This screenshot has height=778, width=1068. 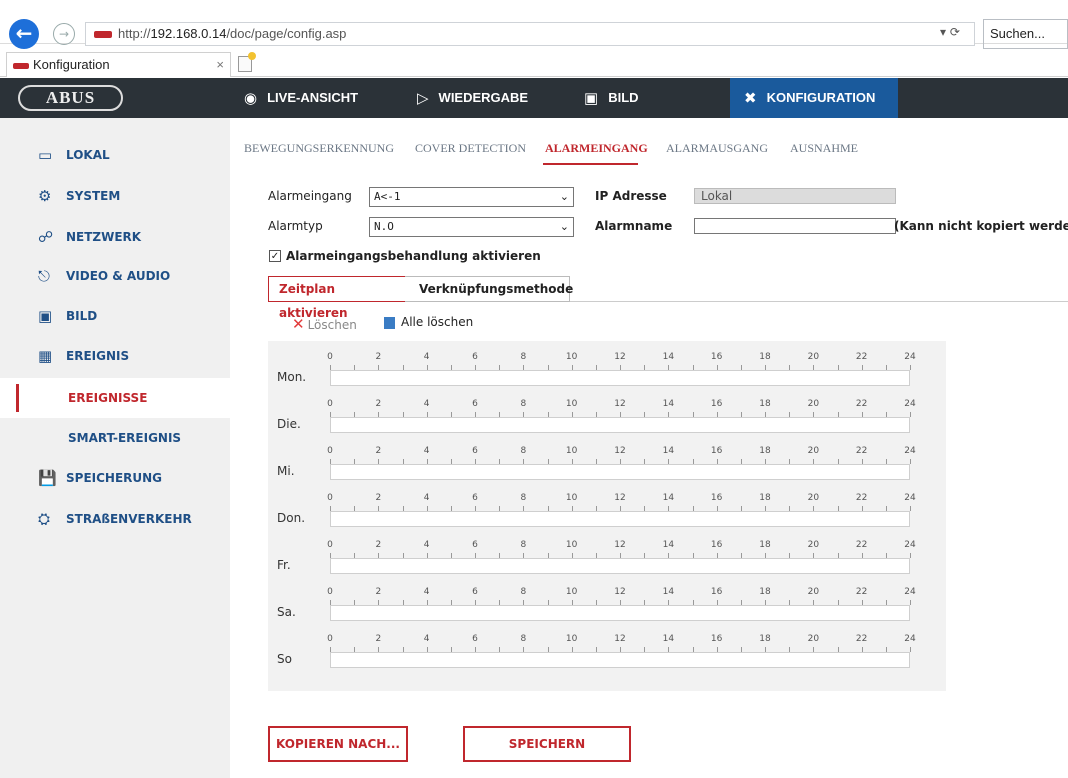 I want to click on nav-konfiguration: ✖ KONFIGURATION, so click(x=814, y=98).